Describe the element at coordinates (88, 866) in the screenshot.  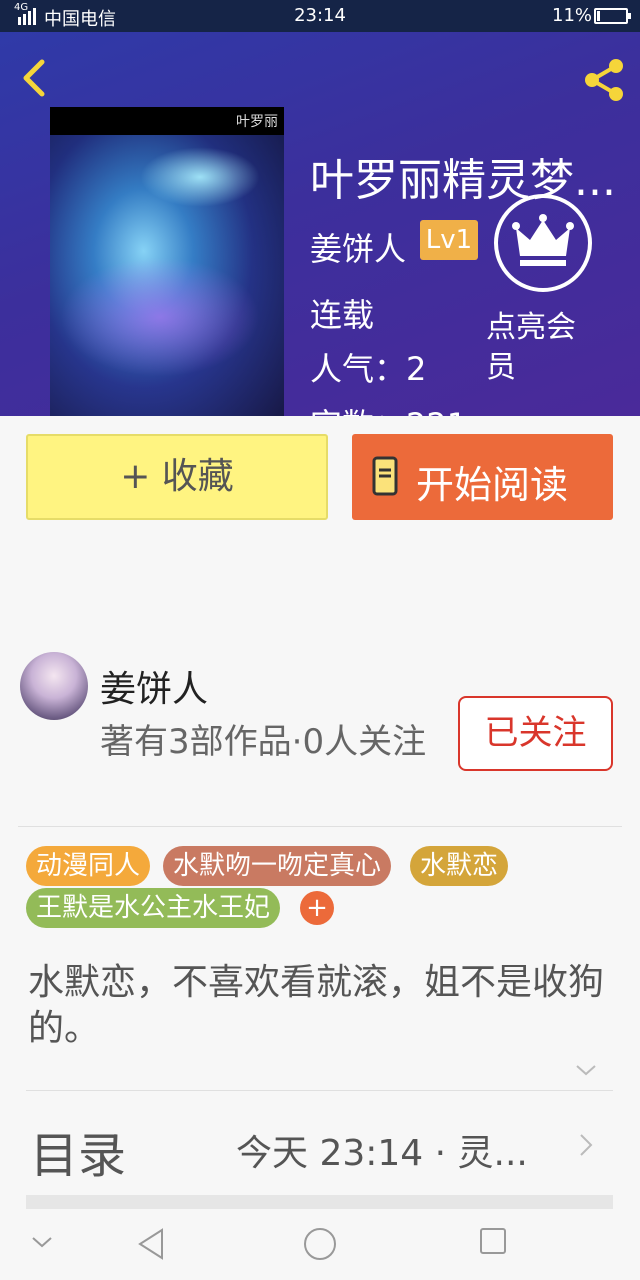
I see `tag-item: 动漫同人` at that location.